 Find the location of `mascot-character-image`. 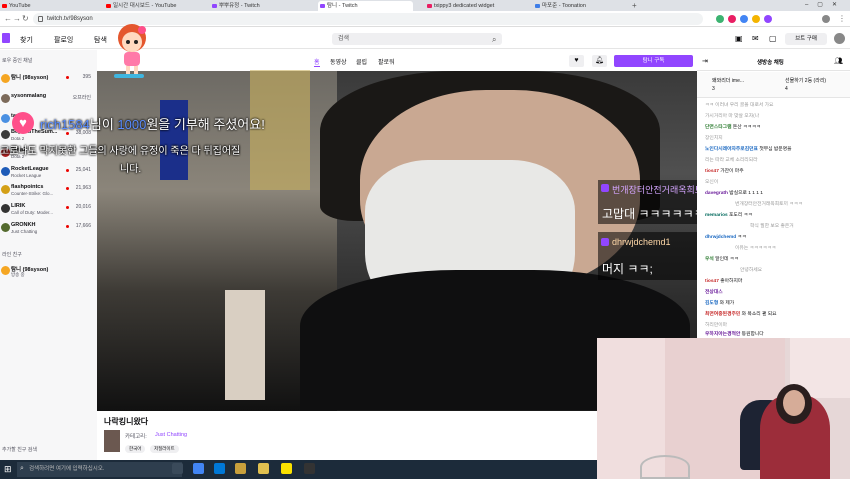

mascot-character-image is located at coordinates (130, 51).